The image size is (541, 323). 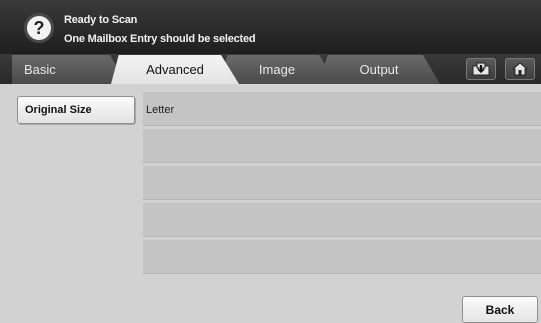 What do you see at coordinates (69, 69) in the screenshot?
I see `tab-basic: Basic` at bounding box center [69, 69].